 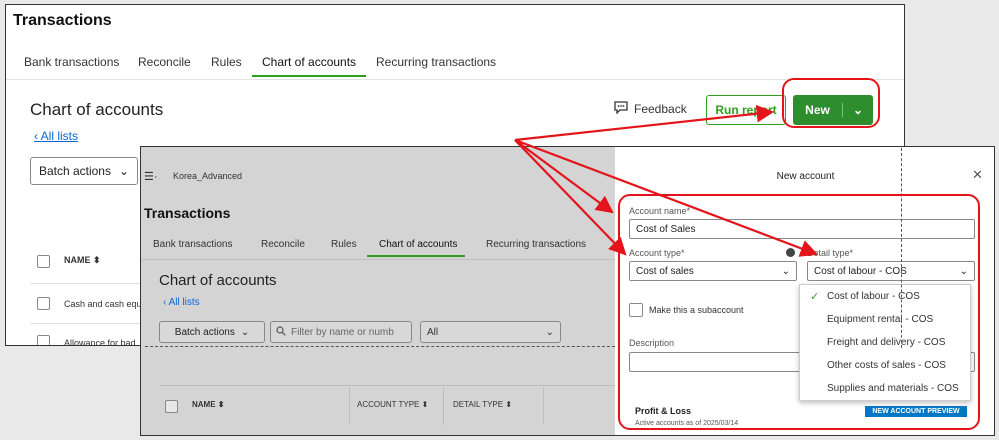 What do you see at coordinates (977, 175) in the screenshot?
I see `close-icon: ✕` at bounding box center [977, 175].